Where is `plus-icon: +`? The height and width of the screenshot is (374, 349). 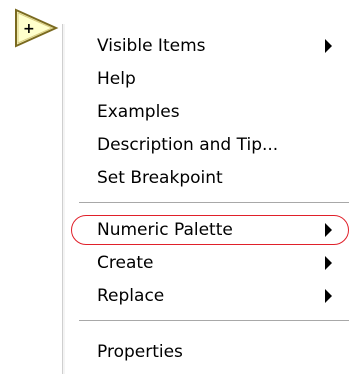
plus-icon: + is located at coordinates (29, 29).